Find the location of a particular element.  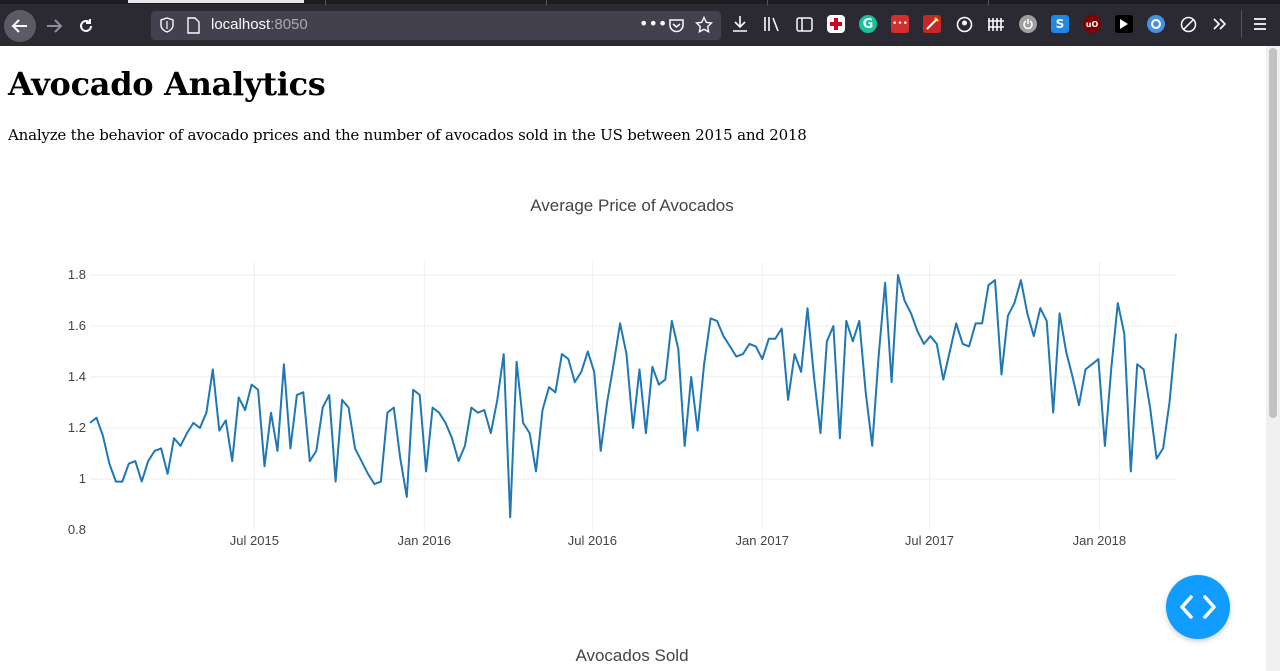

y-tick-label: 1.2 is located at coordinates (77, 427).